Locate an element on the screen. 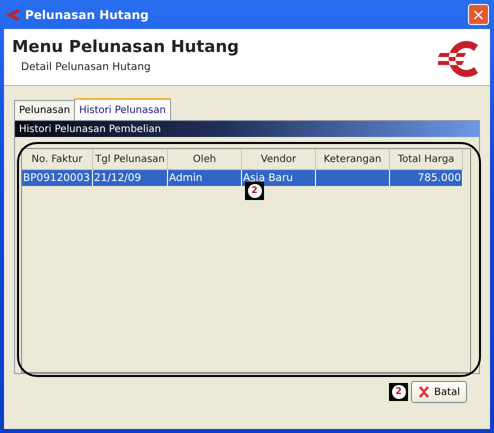  table-cell: 785.000 is located at coordinates (426, 178).